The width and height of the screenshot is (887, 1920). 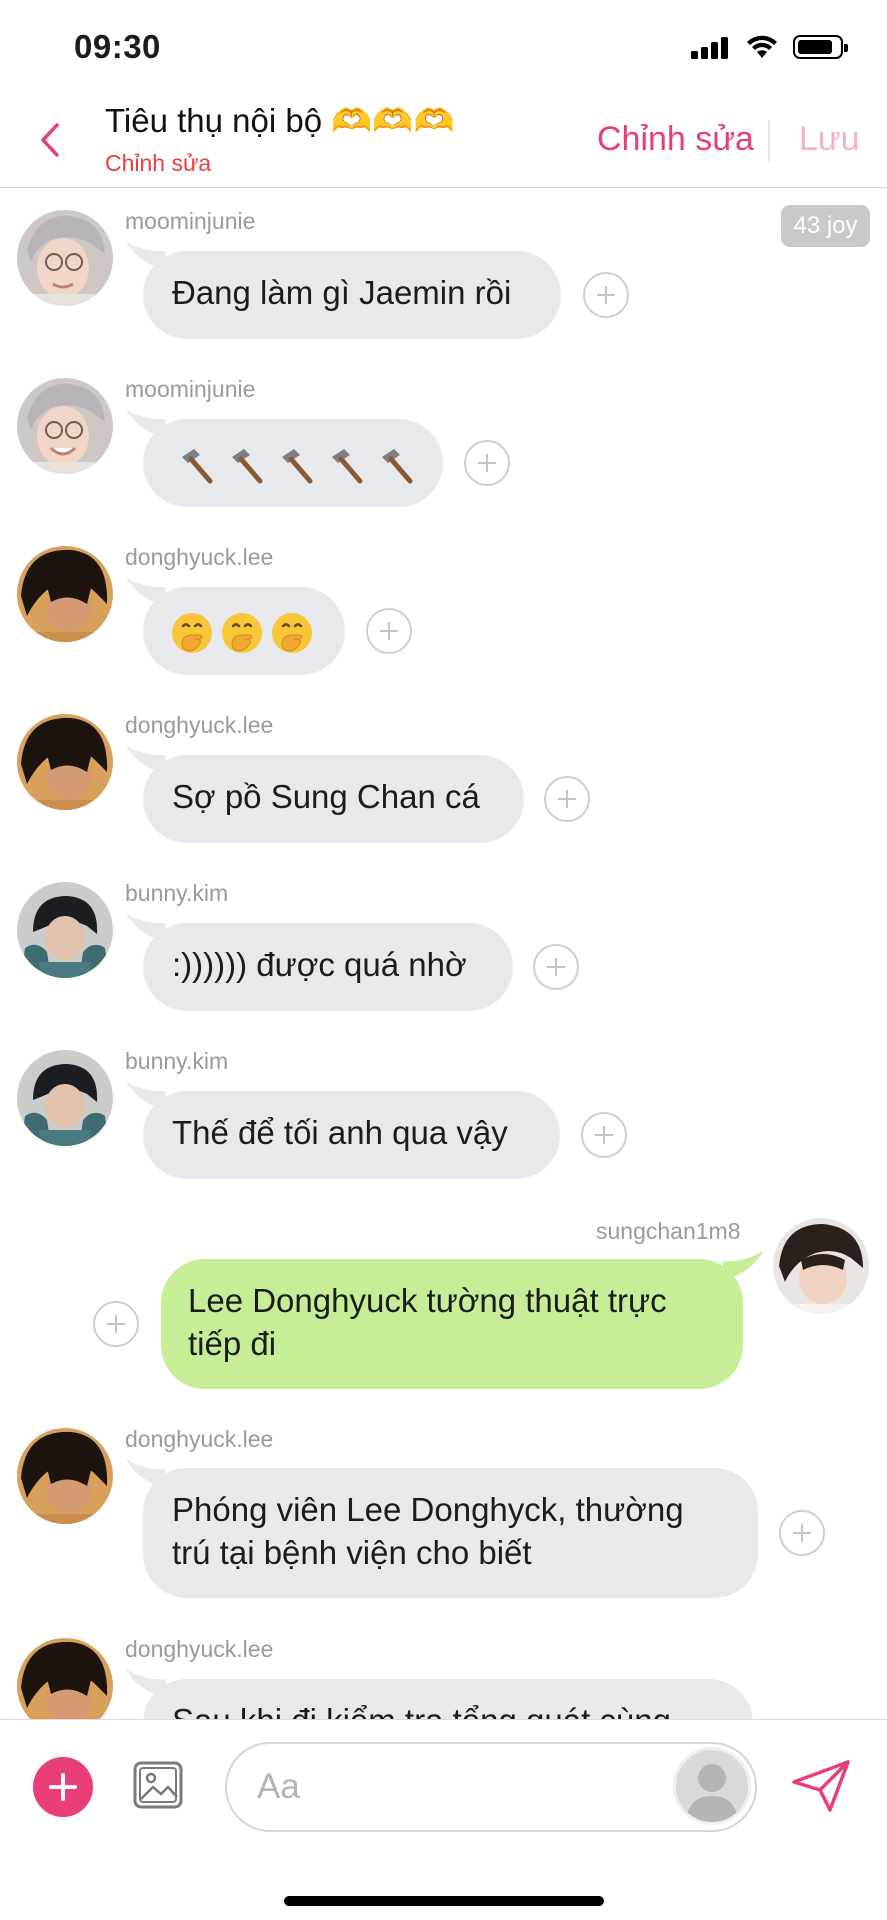 I want to click on sticker-avatar-button, so click(x=712, y=1786).